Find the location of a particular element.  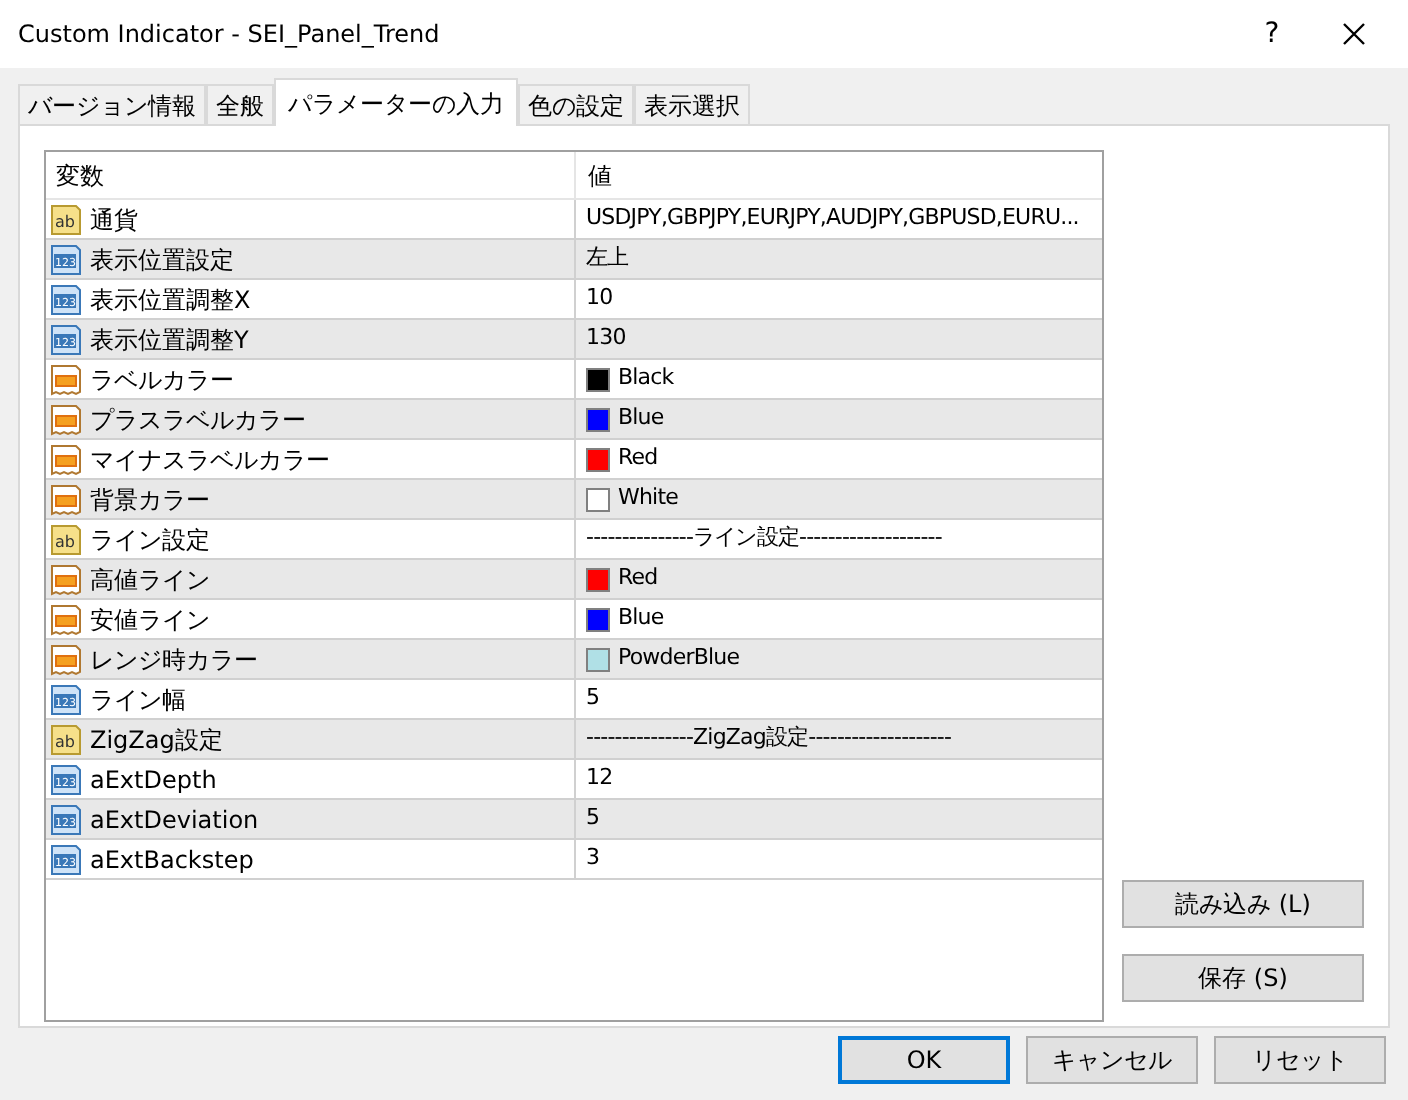

table-cell-text: PowderBlue is located at coordinates (679, 658).